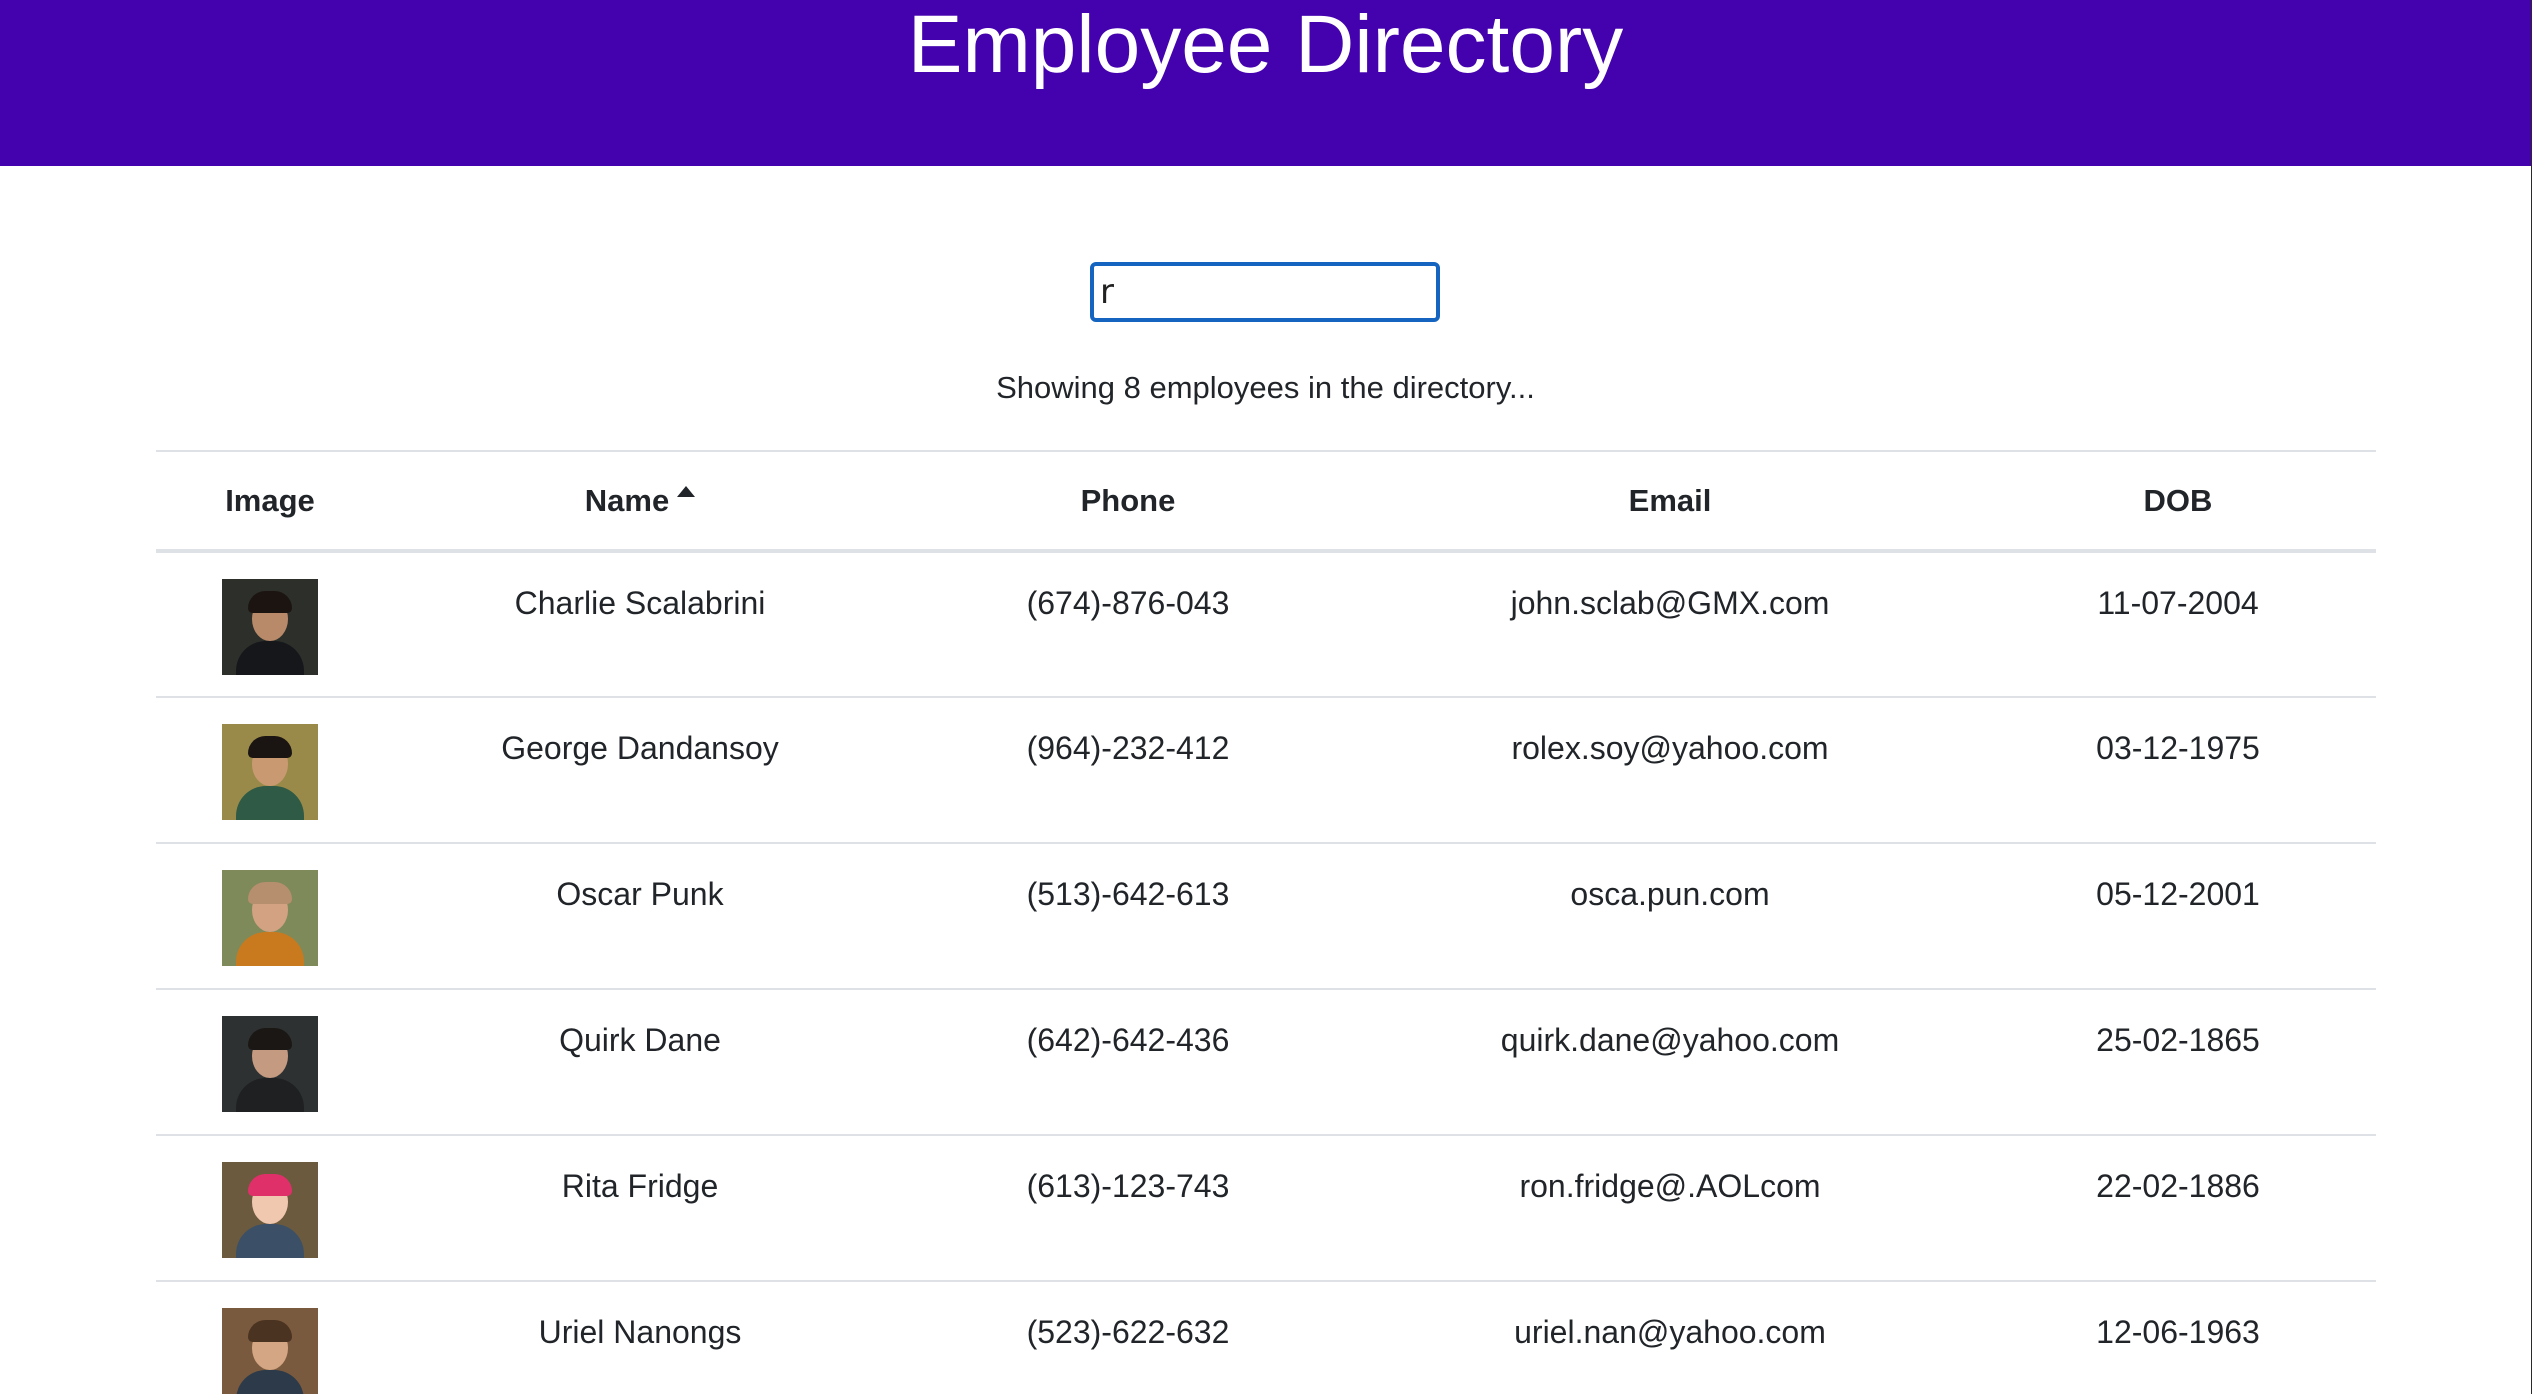 The height and width of the screenshot is (1394, 2532). What do you see at coordinates (1670, 916) in the screenshot?
I see `cell-email: osca.pun.com` at bounding box center [1670, 916].